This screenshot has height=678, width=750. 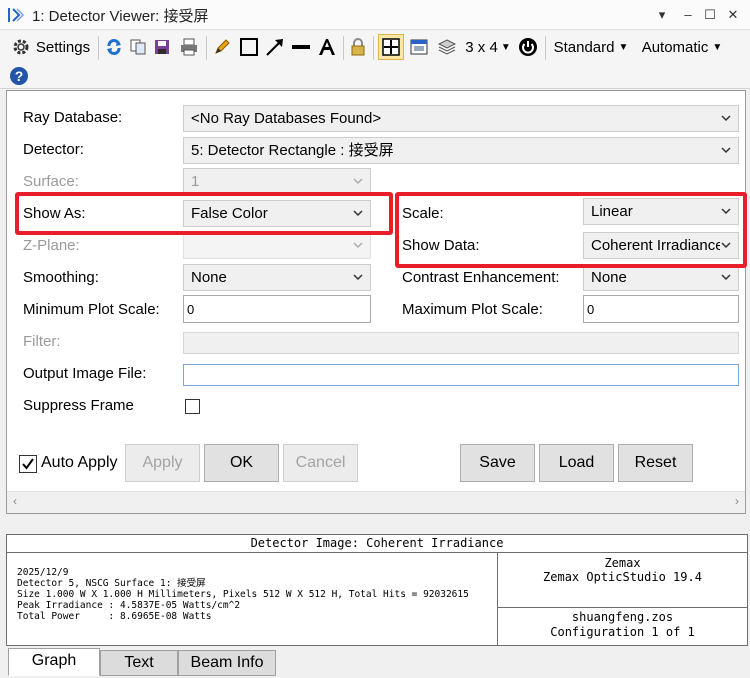 What do you see at coordinates (571, 230) in the screenshot?
I see `highlight-scale-show-data` at bounding box center [571, 230].